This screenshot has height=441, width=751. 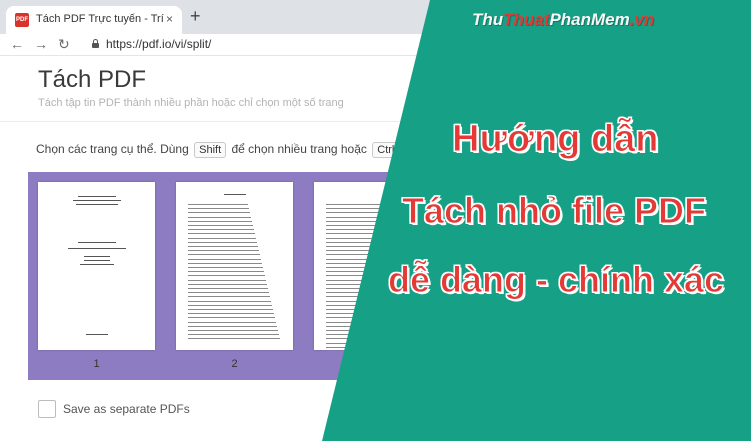 What do you see at coordinates (556, 280) in the screenshot?
I see `headline-line3: dễ dàng - chính xác` at bounding box center [556, 280].